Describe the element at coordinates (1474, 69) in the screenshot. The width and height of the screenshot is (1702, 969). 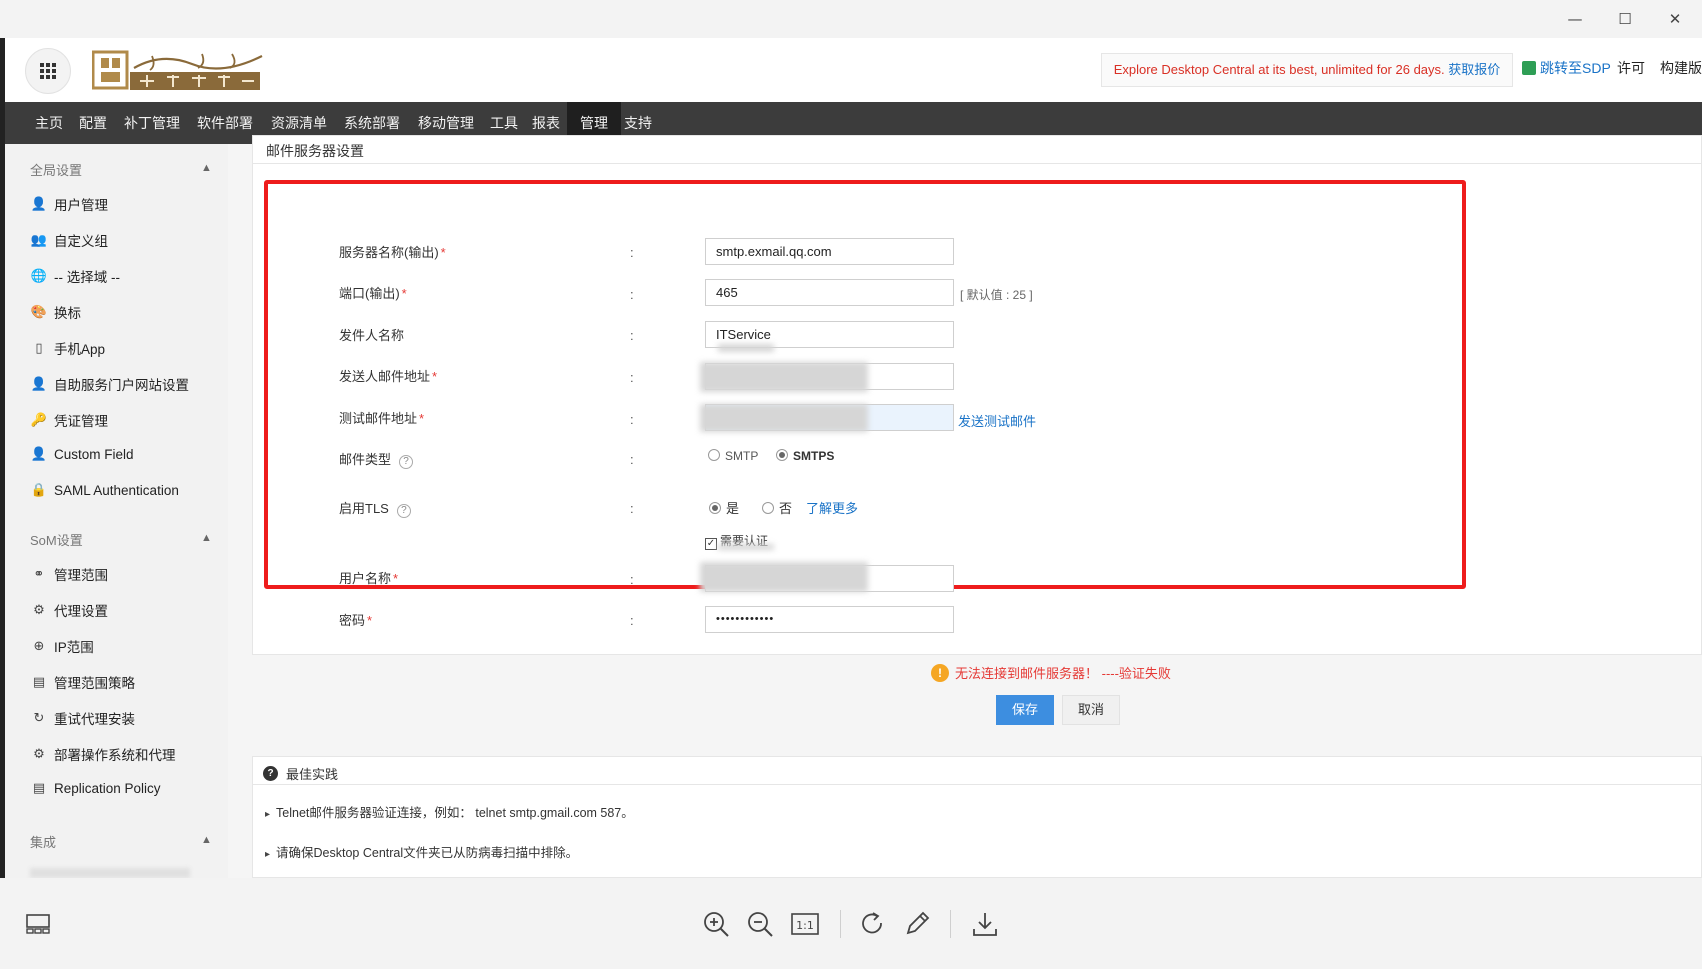
I see `get-quote-link: 获取报价` at that location.